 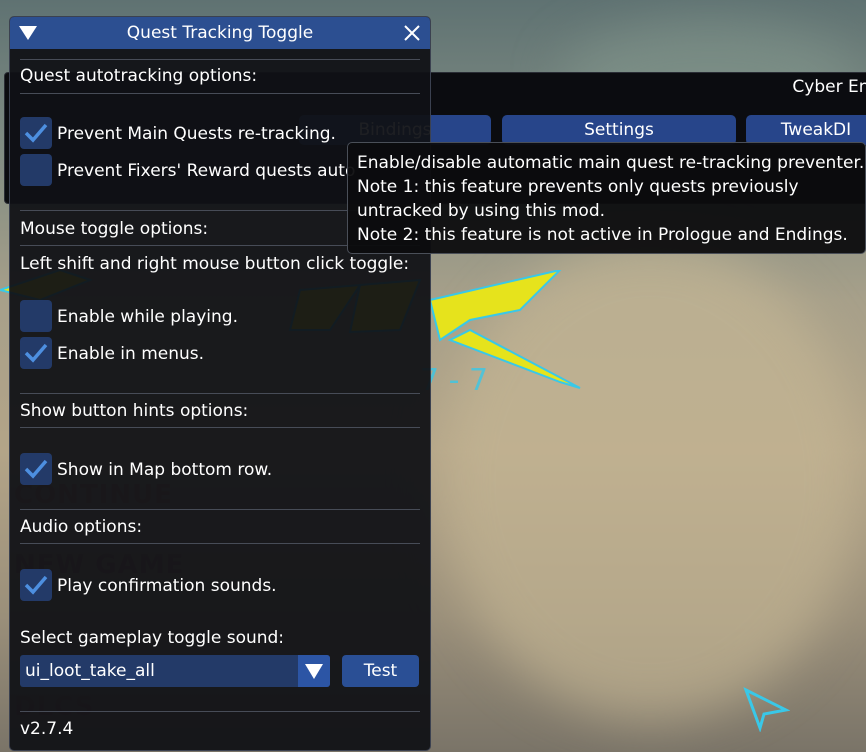 I want to click on close-icon, so click(x=412, y=33).